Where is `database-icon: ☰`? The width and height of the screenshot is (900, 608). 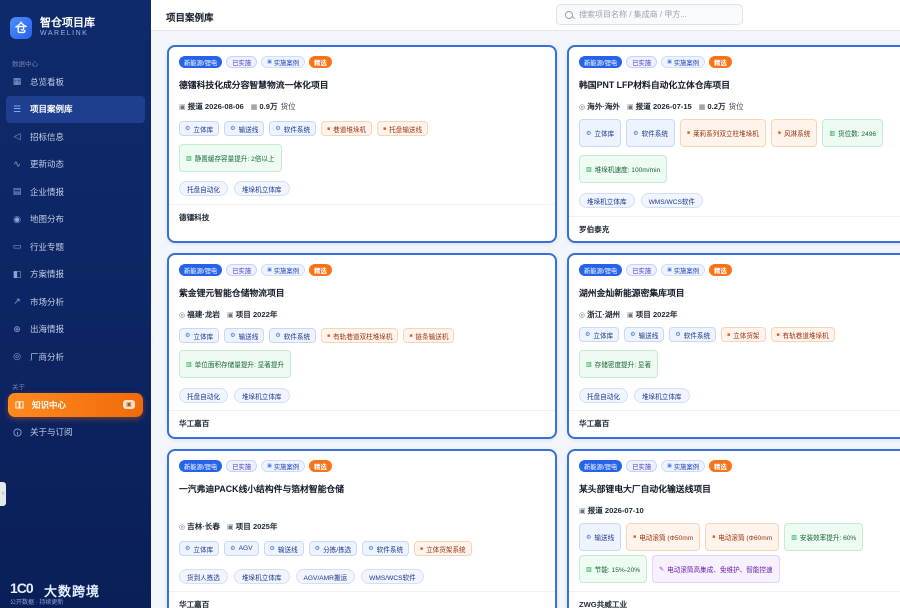
database-icon: ☰ is located at coordinates (17, 108).